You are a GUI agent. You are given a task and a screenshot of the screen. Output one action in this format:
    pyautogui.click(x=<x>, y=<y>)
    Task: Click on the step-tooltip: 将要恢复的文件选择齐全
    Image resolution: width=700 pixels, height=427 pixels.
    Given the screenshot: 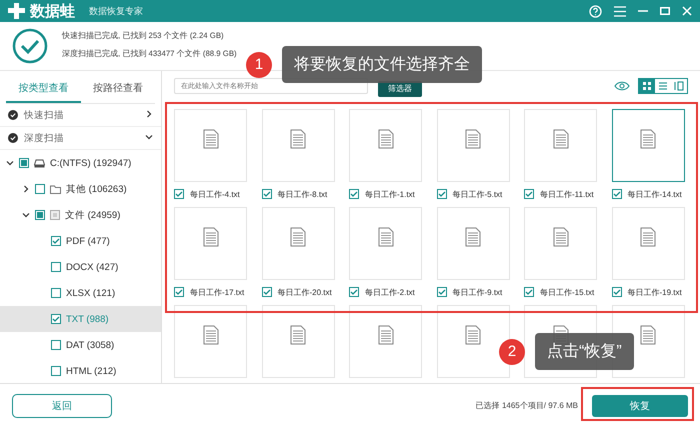 What is the action you would take?
    pyautogui.click(x=382, y=64)
    